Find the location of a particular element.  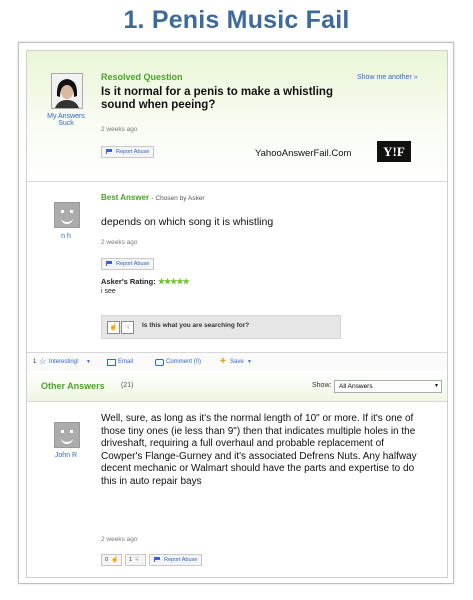

show-me-another-link: Show me another » is located at coordinates (387, 77).